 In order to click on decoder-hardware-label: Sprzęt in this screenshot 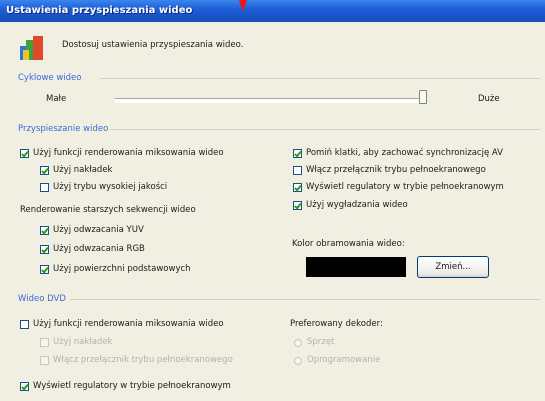, I will do `click(321, 342)`.